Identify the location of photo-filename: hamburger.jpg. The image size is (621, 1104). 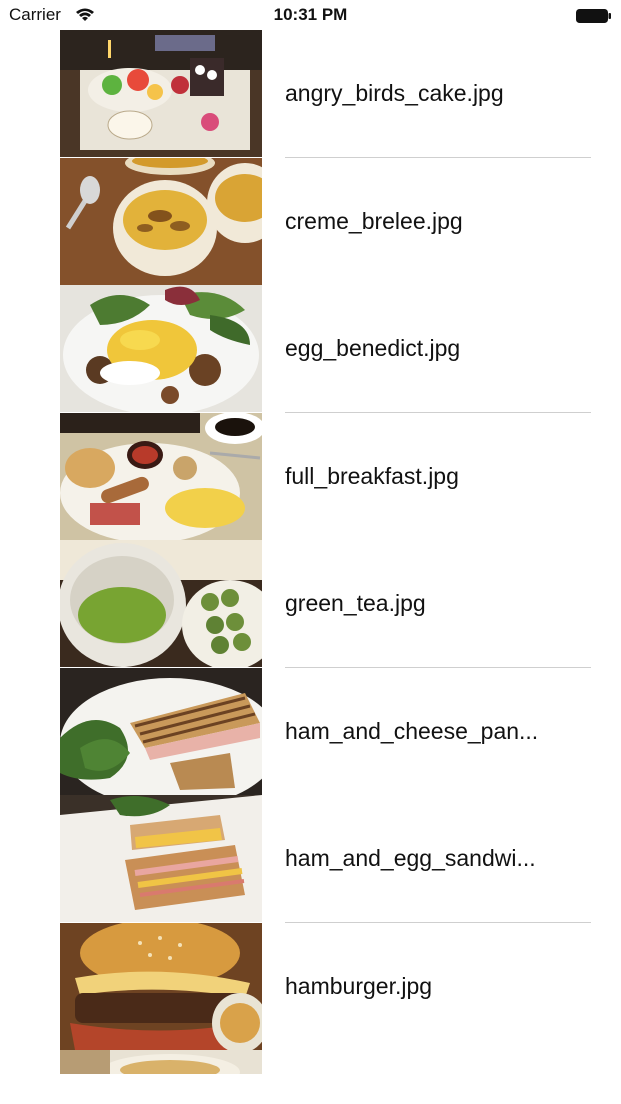
(359, 986).